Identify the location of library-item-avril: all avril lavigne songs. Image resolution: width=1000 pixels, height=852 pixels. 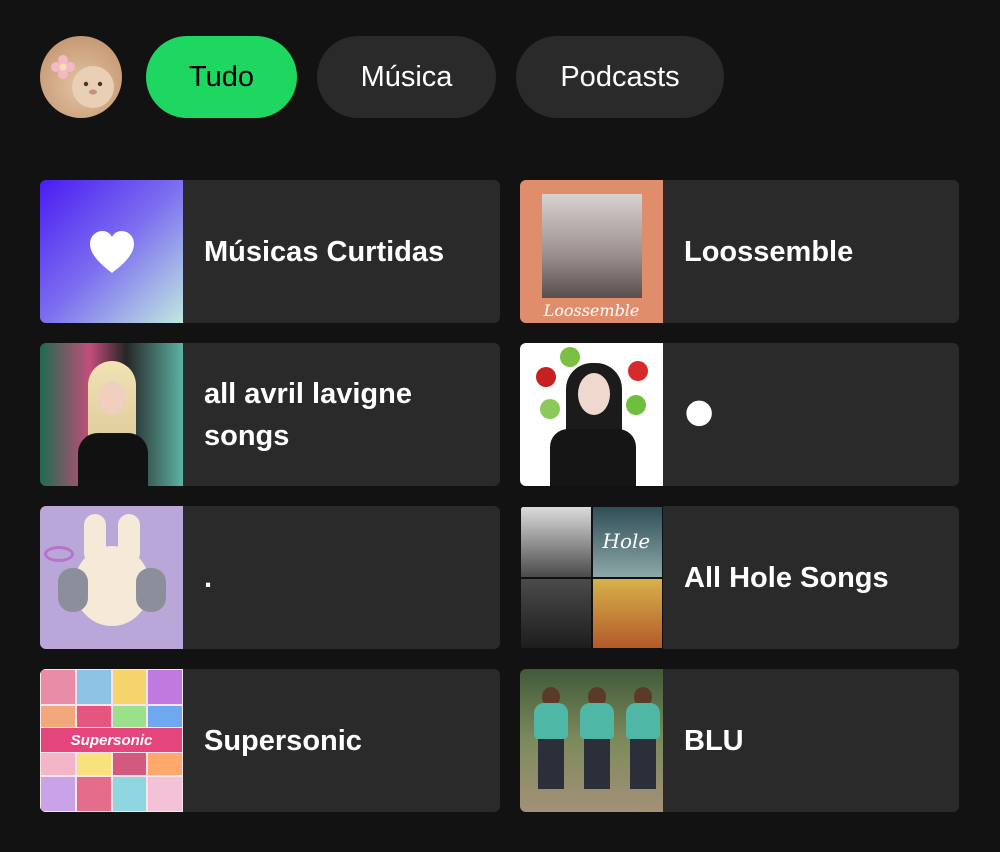
(270, 414).